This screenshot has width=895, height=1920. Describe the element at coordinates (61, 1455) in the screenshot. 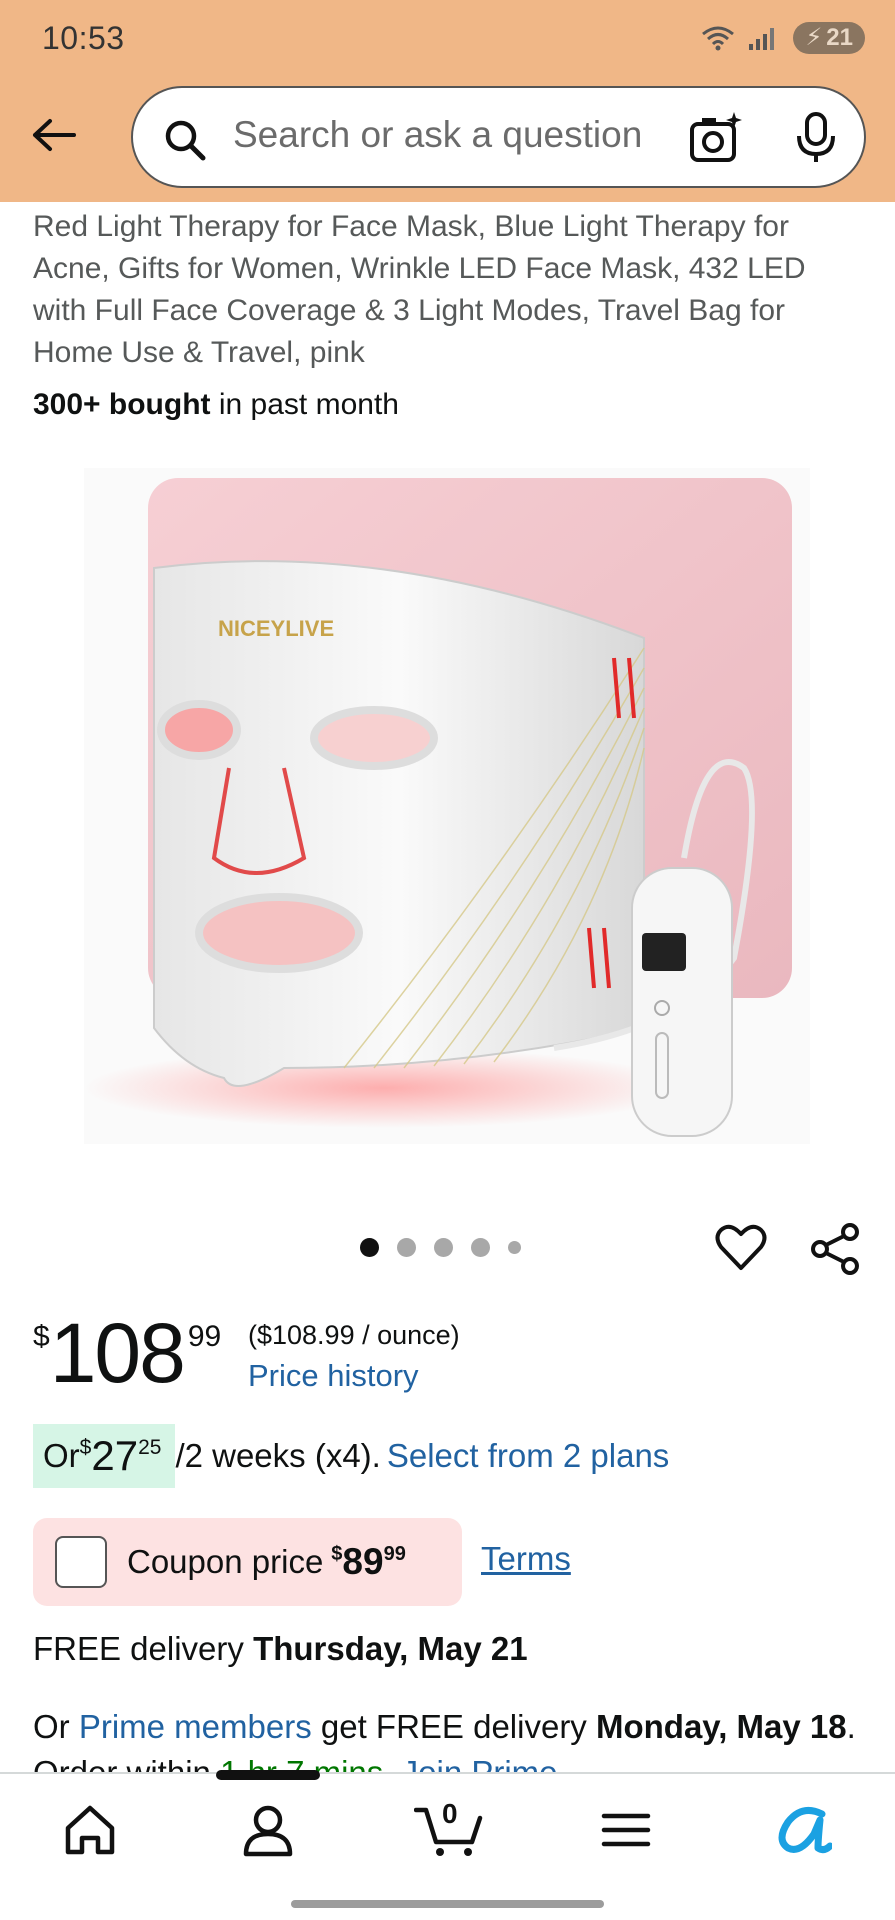

I see `installment-prefix: Or` at that location.